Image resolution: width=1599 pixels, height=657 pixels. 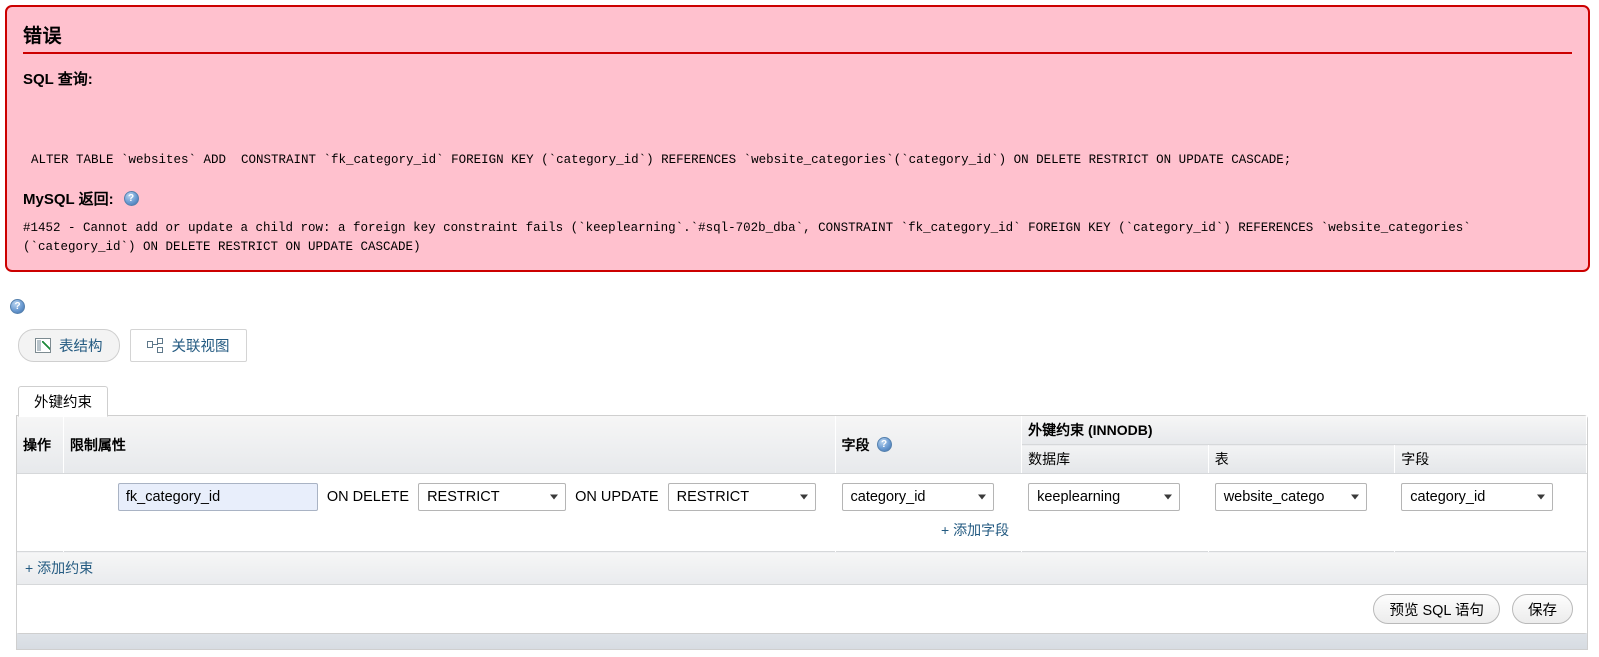 I want to click on on-delete-select: RESTRICT, so click(x=492, y=497).